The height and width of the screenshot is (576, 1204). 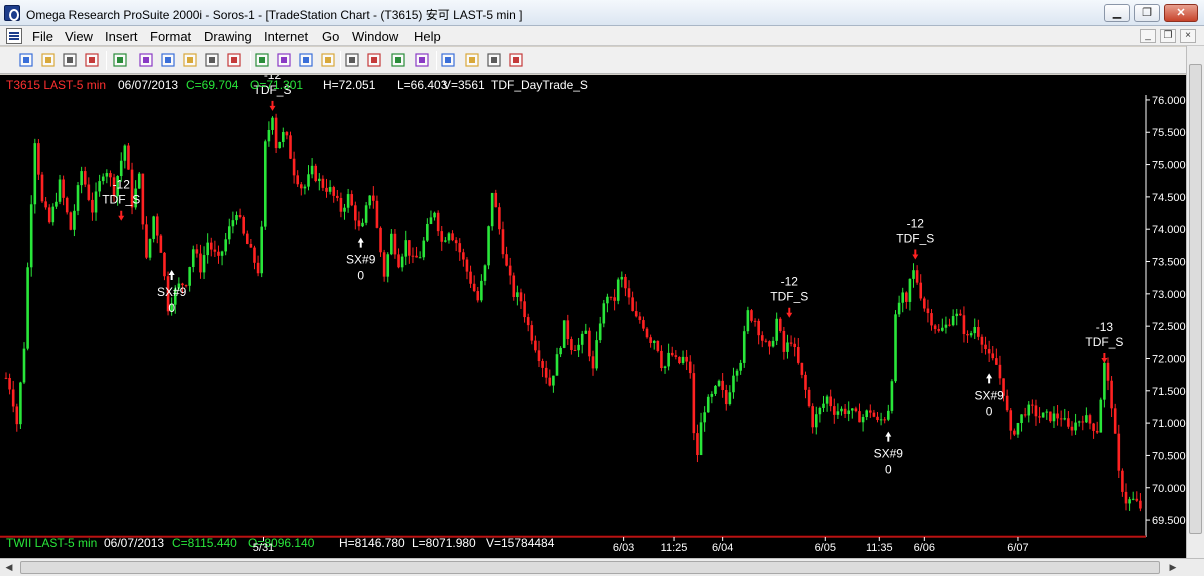 I want to click on close-icon, so click(x=92, y=60).